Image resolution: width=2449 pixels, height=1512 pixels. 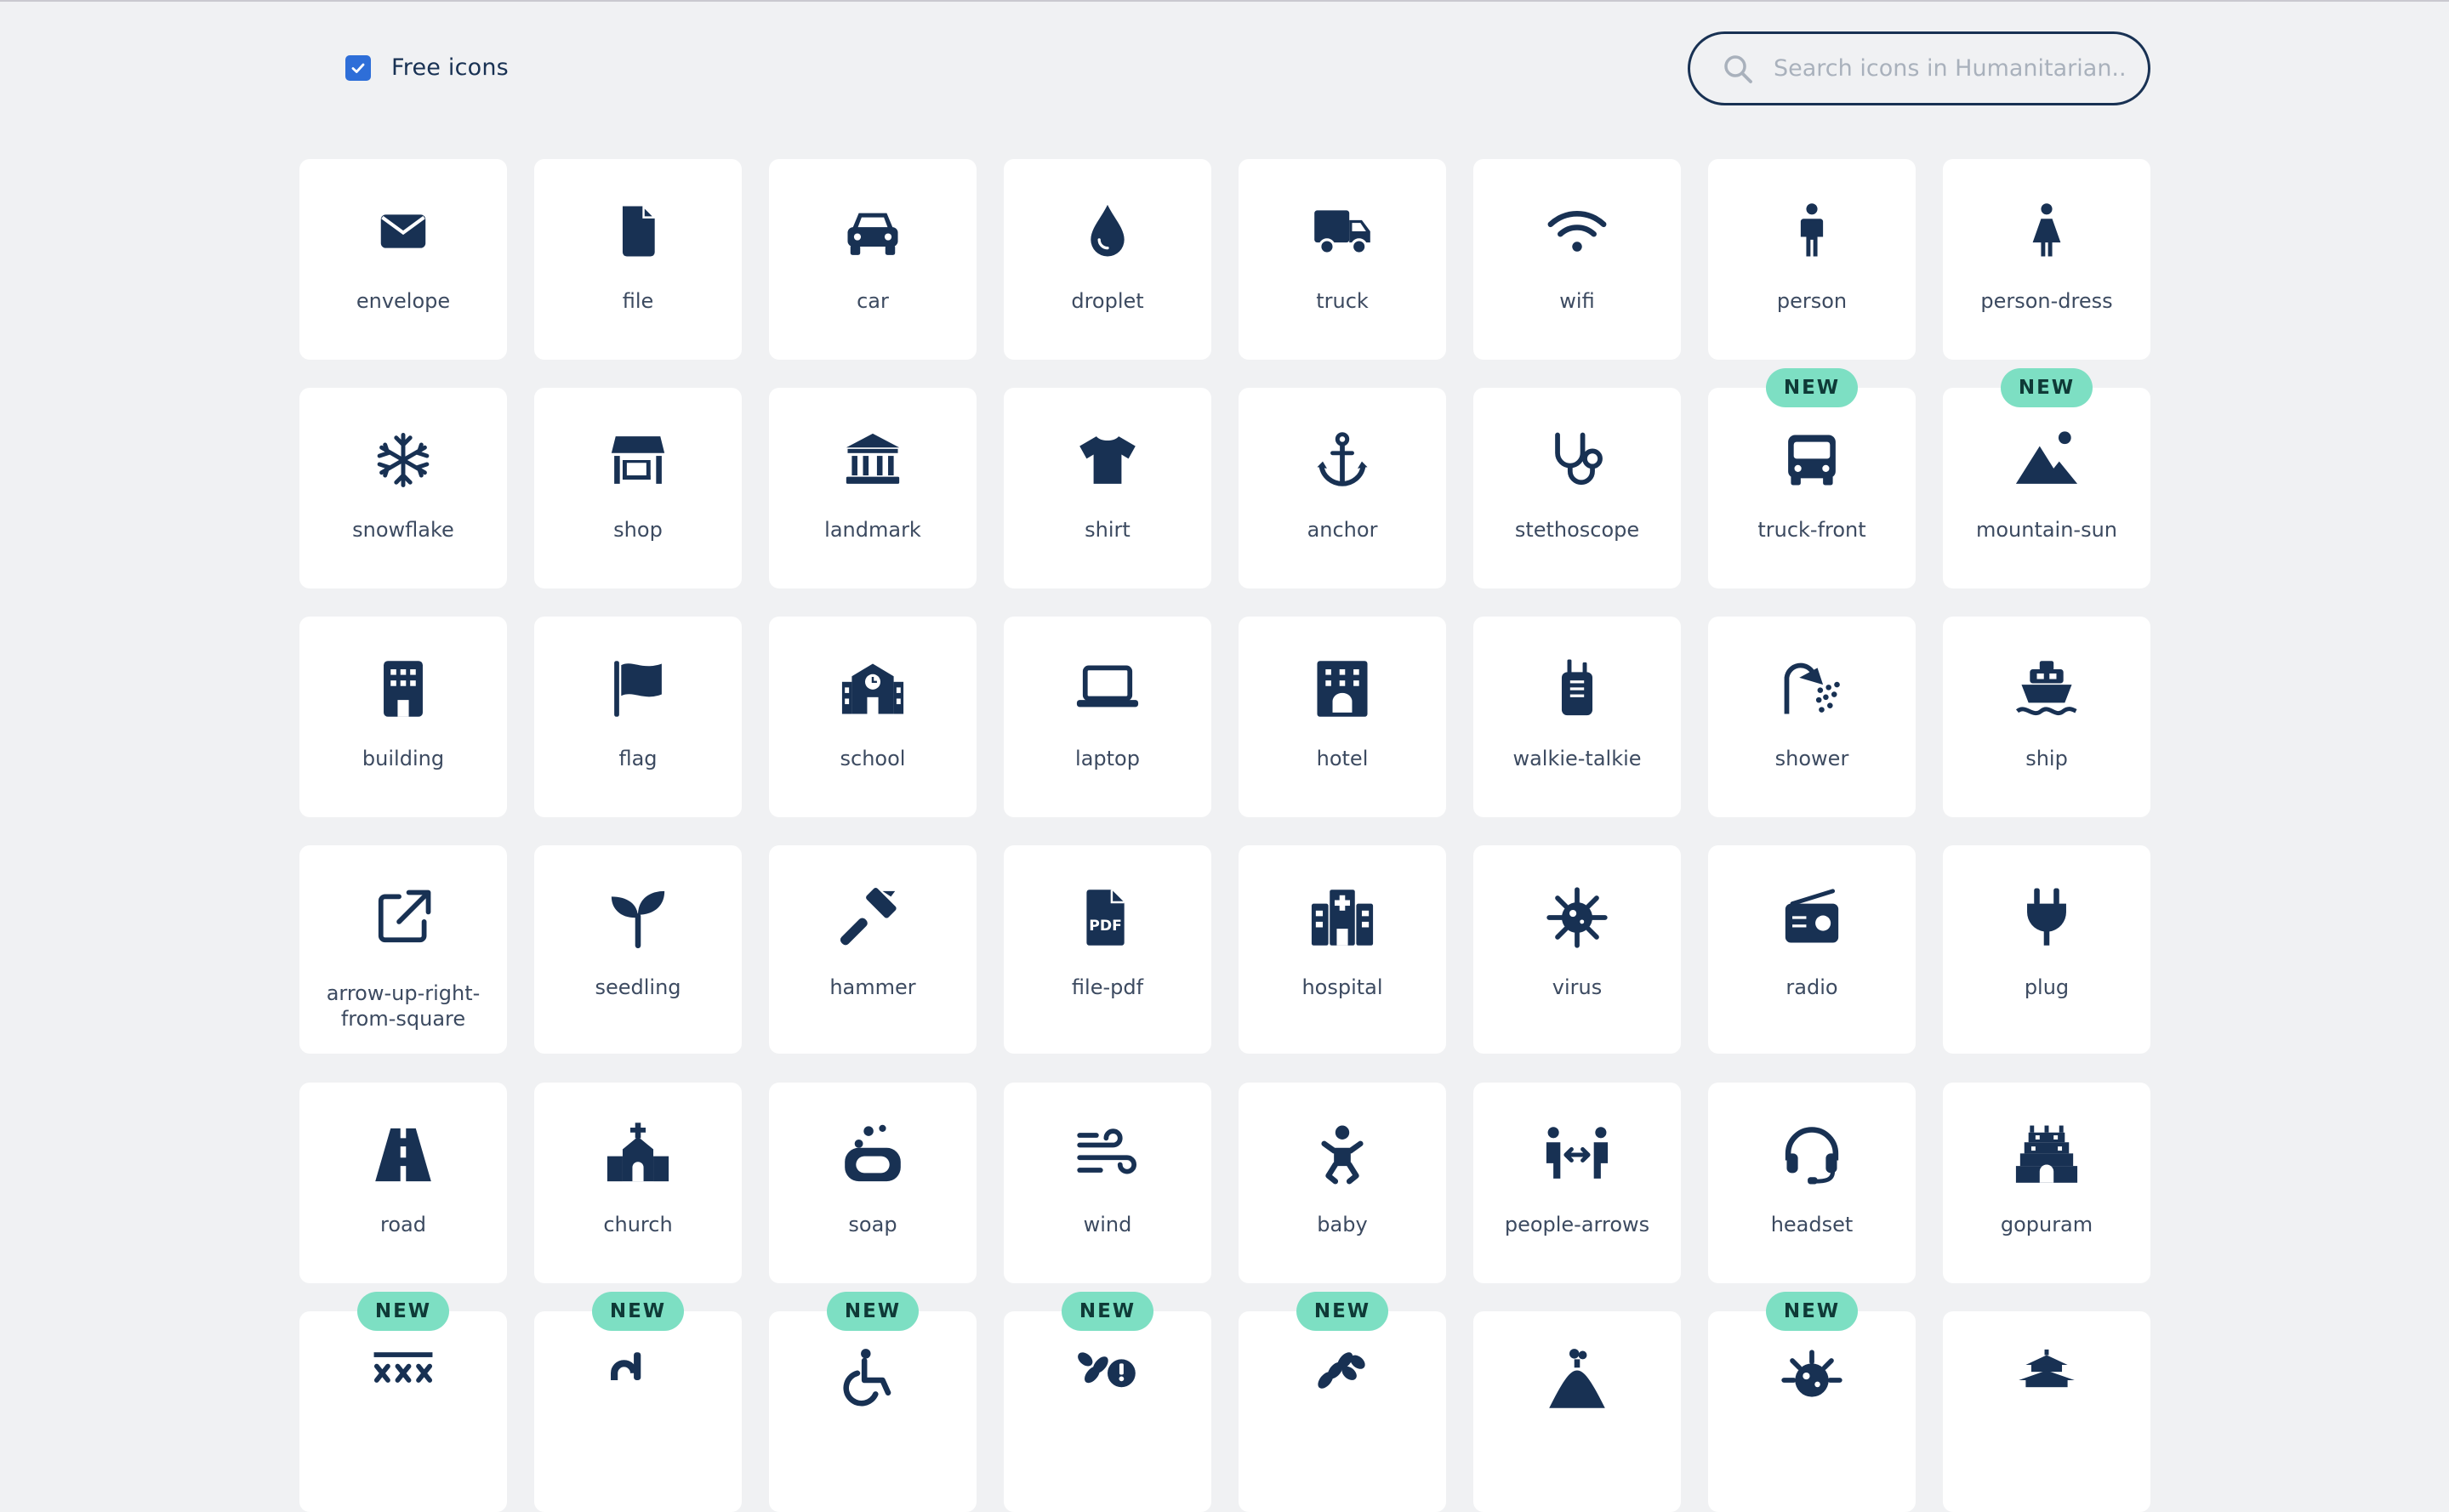 I want to click on icon-label: virus, so click(x=1577, y=987).